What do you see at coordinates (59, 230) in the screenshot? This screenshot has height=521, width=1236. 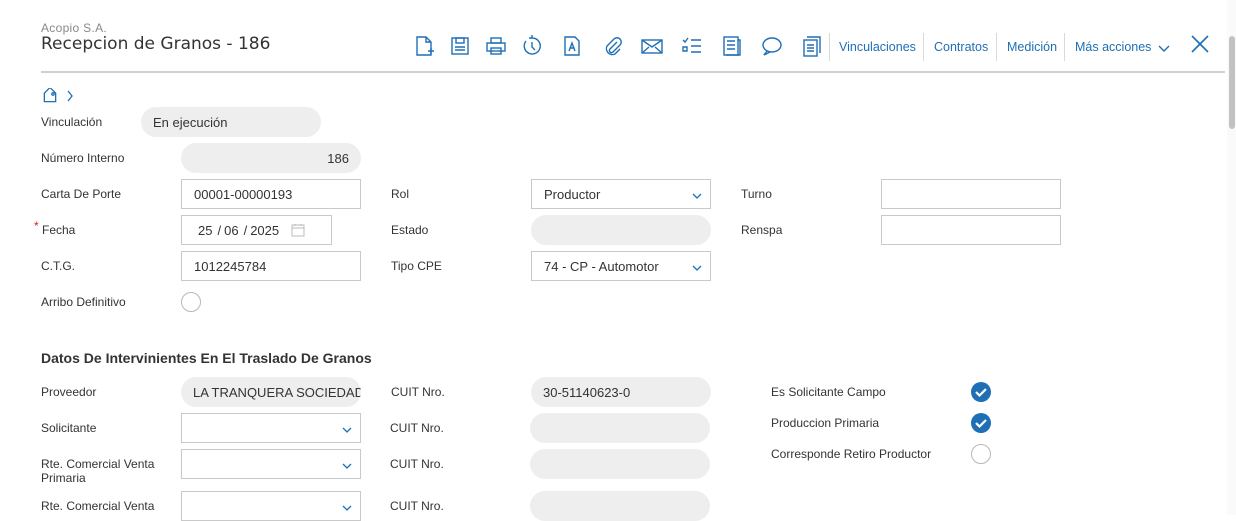 I see `fecha-label: Fecha` at bounding box center [59, 230].